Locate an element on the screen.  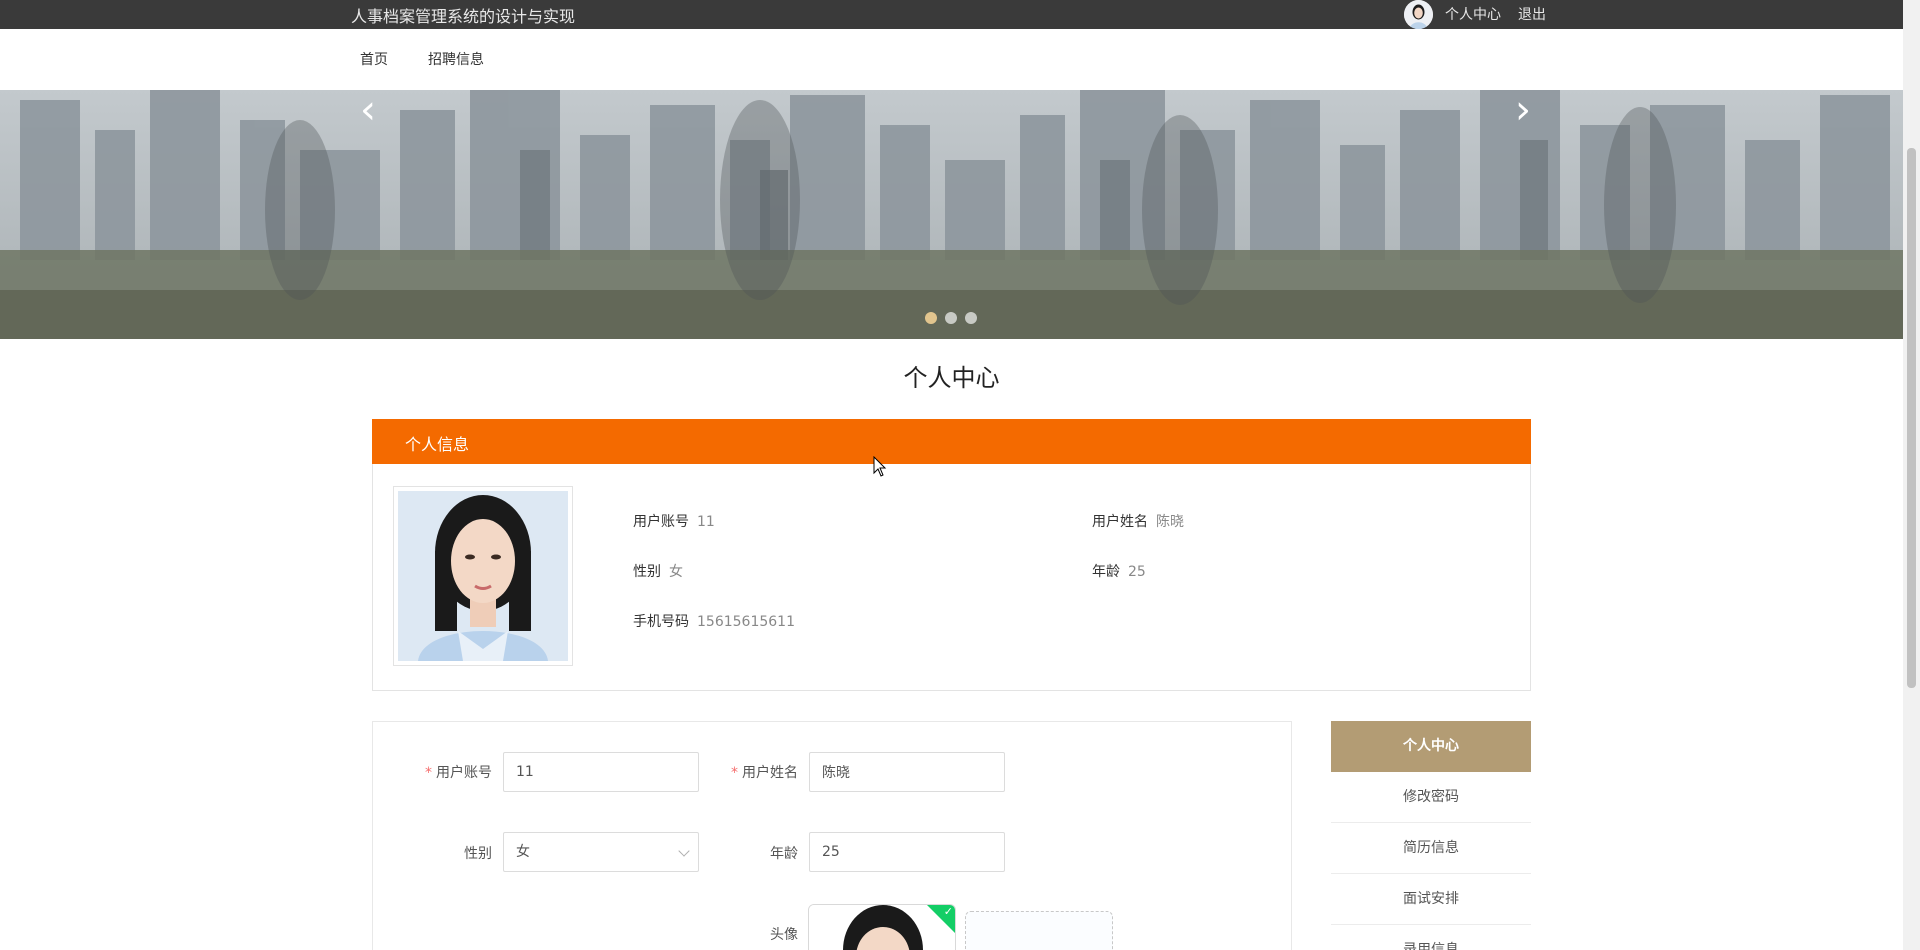
mouse-cursor-icon is located at coordinates (880, 466).